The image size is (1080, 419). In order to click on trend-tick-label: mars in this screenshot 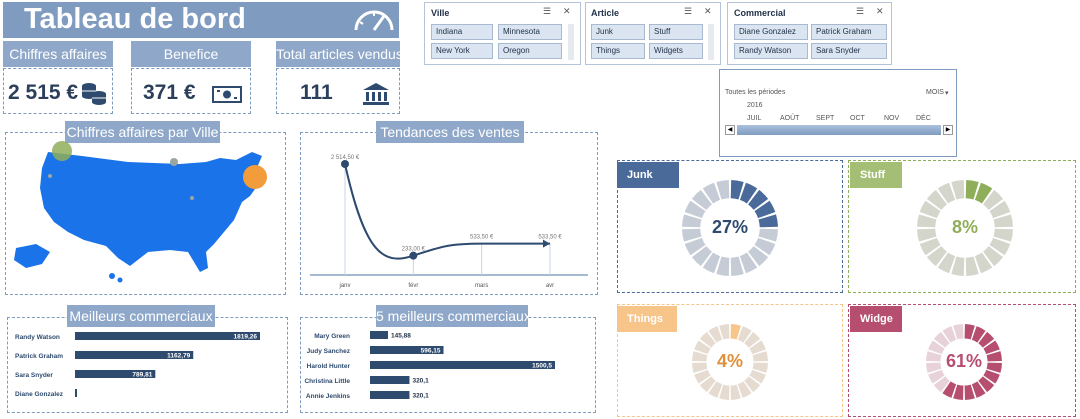, I will do `click(481, 286)`.